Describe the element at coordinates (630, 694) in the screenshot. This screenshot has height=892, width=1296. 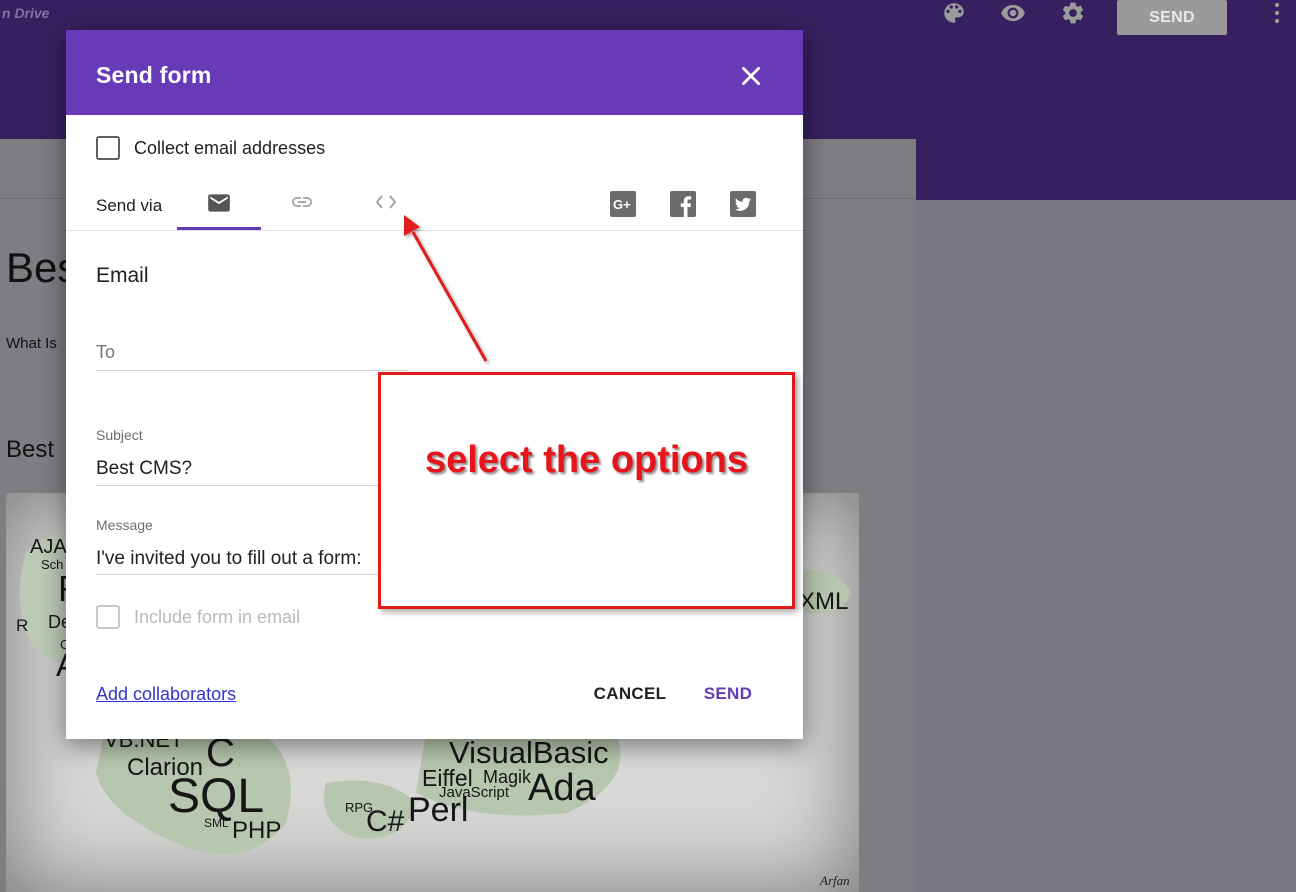
I see `cancel-button: CANCEL` at that location.